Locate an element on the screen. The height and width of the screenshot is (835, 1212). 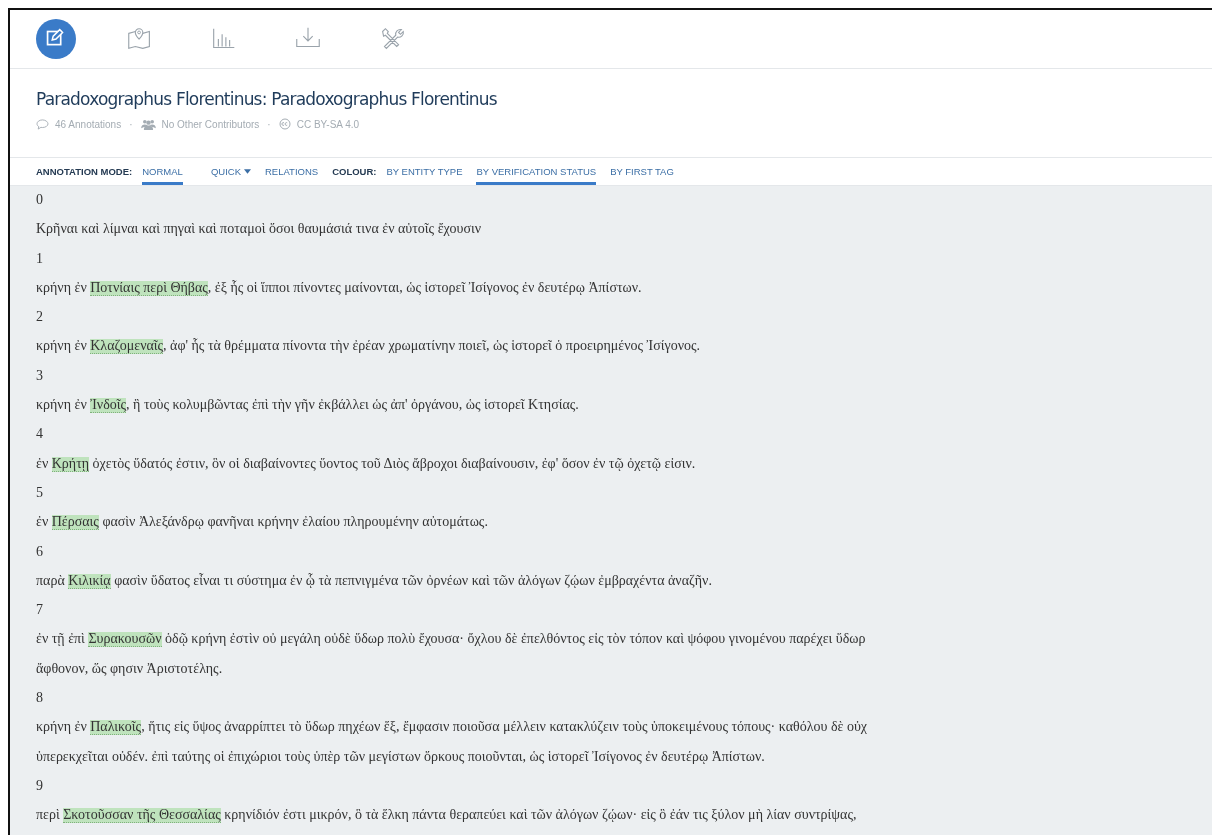
text-fragment: ἄφθονον, ὥς φησιν Ἀριστοτέλης. is located at coordinates (129, 668).